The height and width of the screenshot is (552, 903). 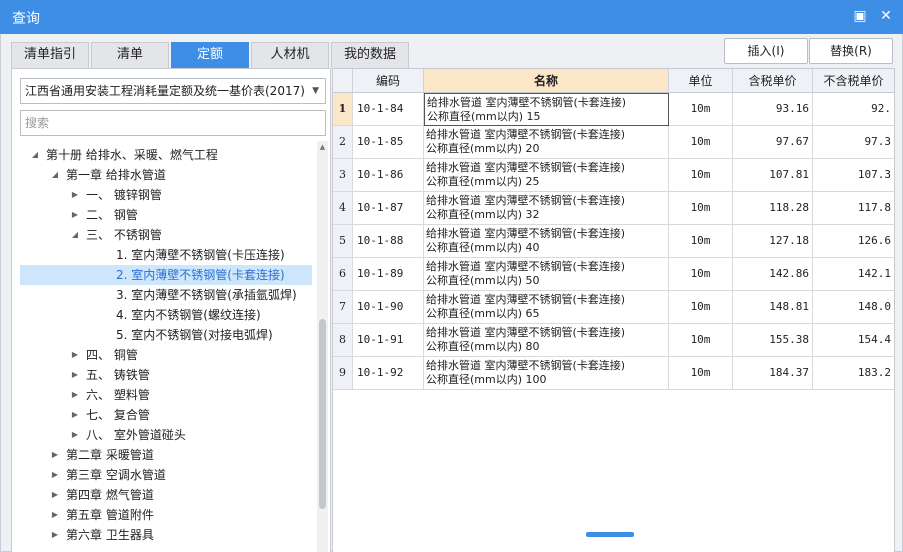 What do you see at coordinates (853, 274) in the screenshot?
I see `notax-price-cell: 142.1` at bounding box center [853, 274].